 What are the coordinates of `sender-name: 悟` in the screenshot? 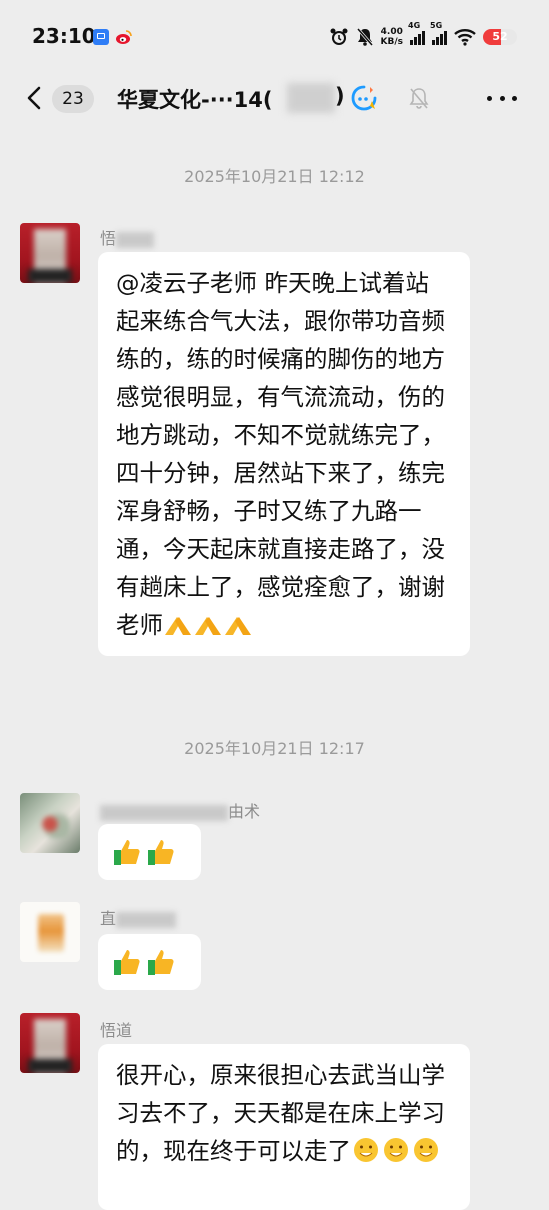 It's located at (127, 237).